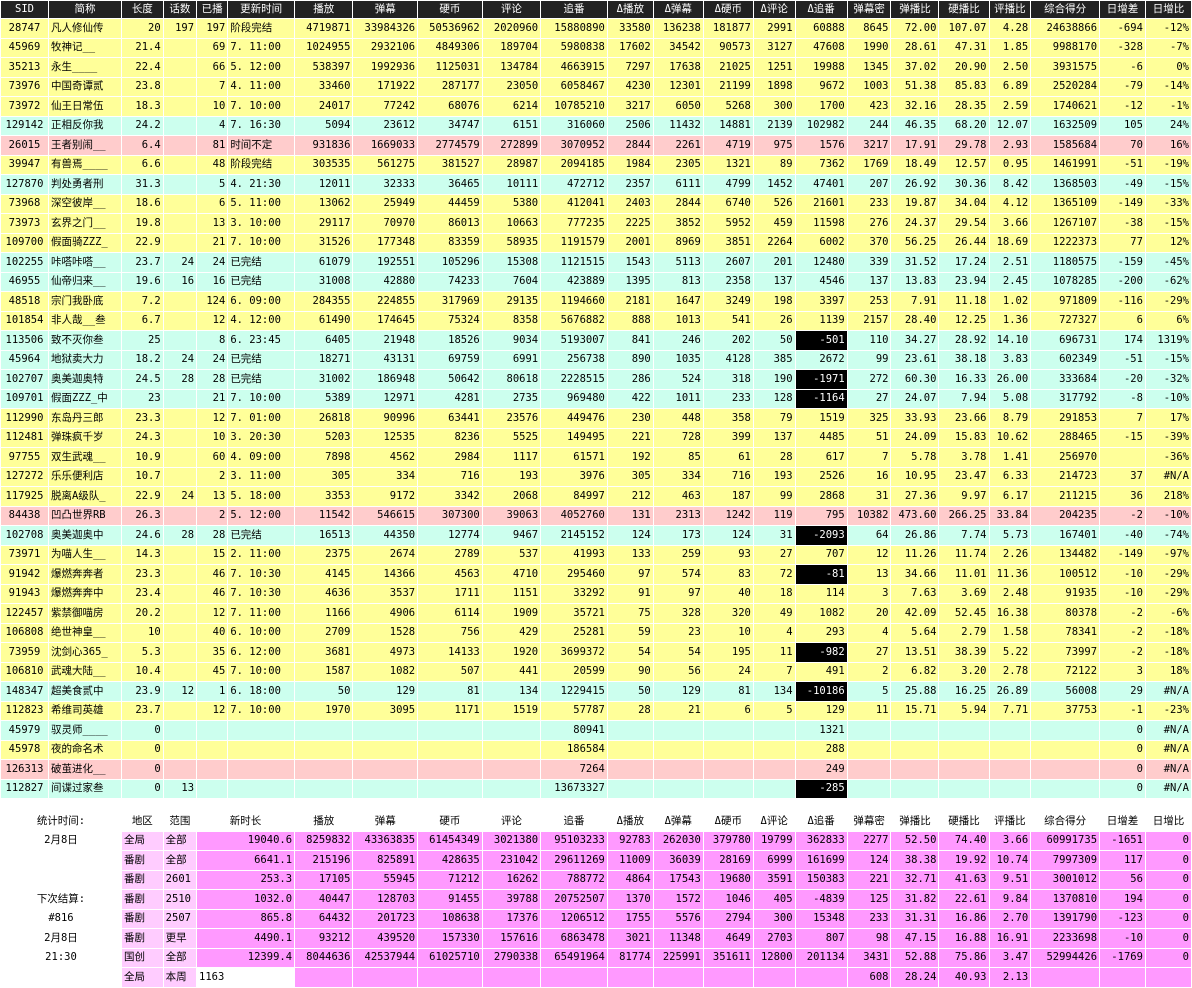 Image resolution: width=1192 pixels, height=988 pixels. What do you see at coordinates (180, 691) in the screenshot?
I see `table-cell: 12` at bounding box center [180, 691].